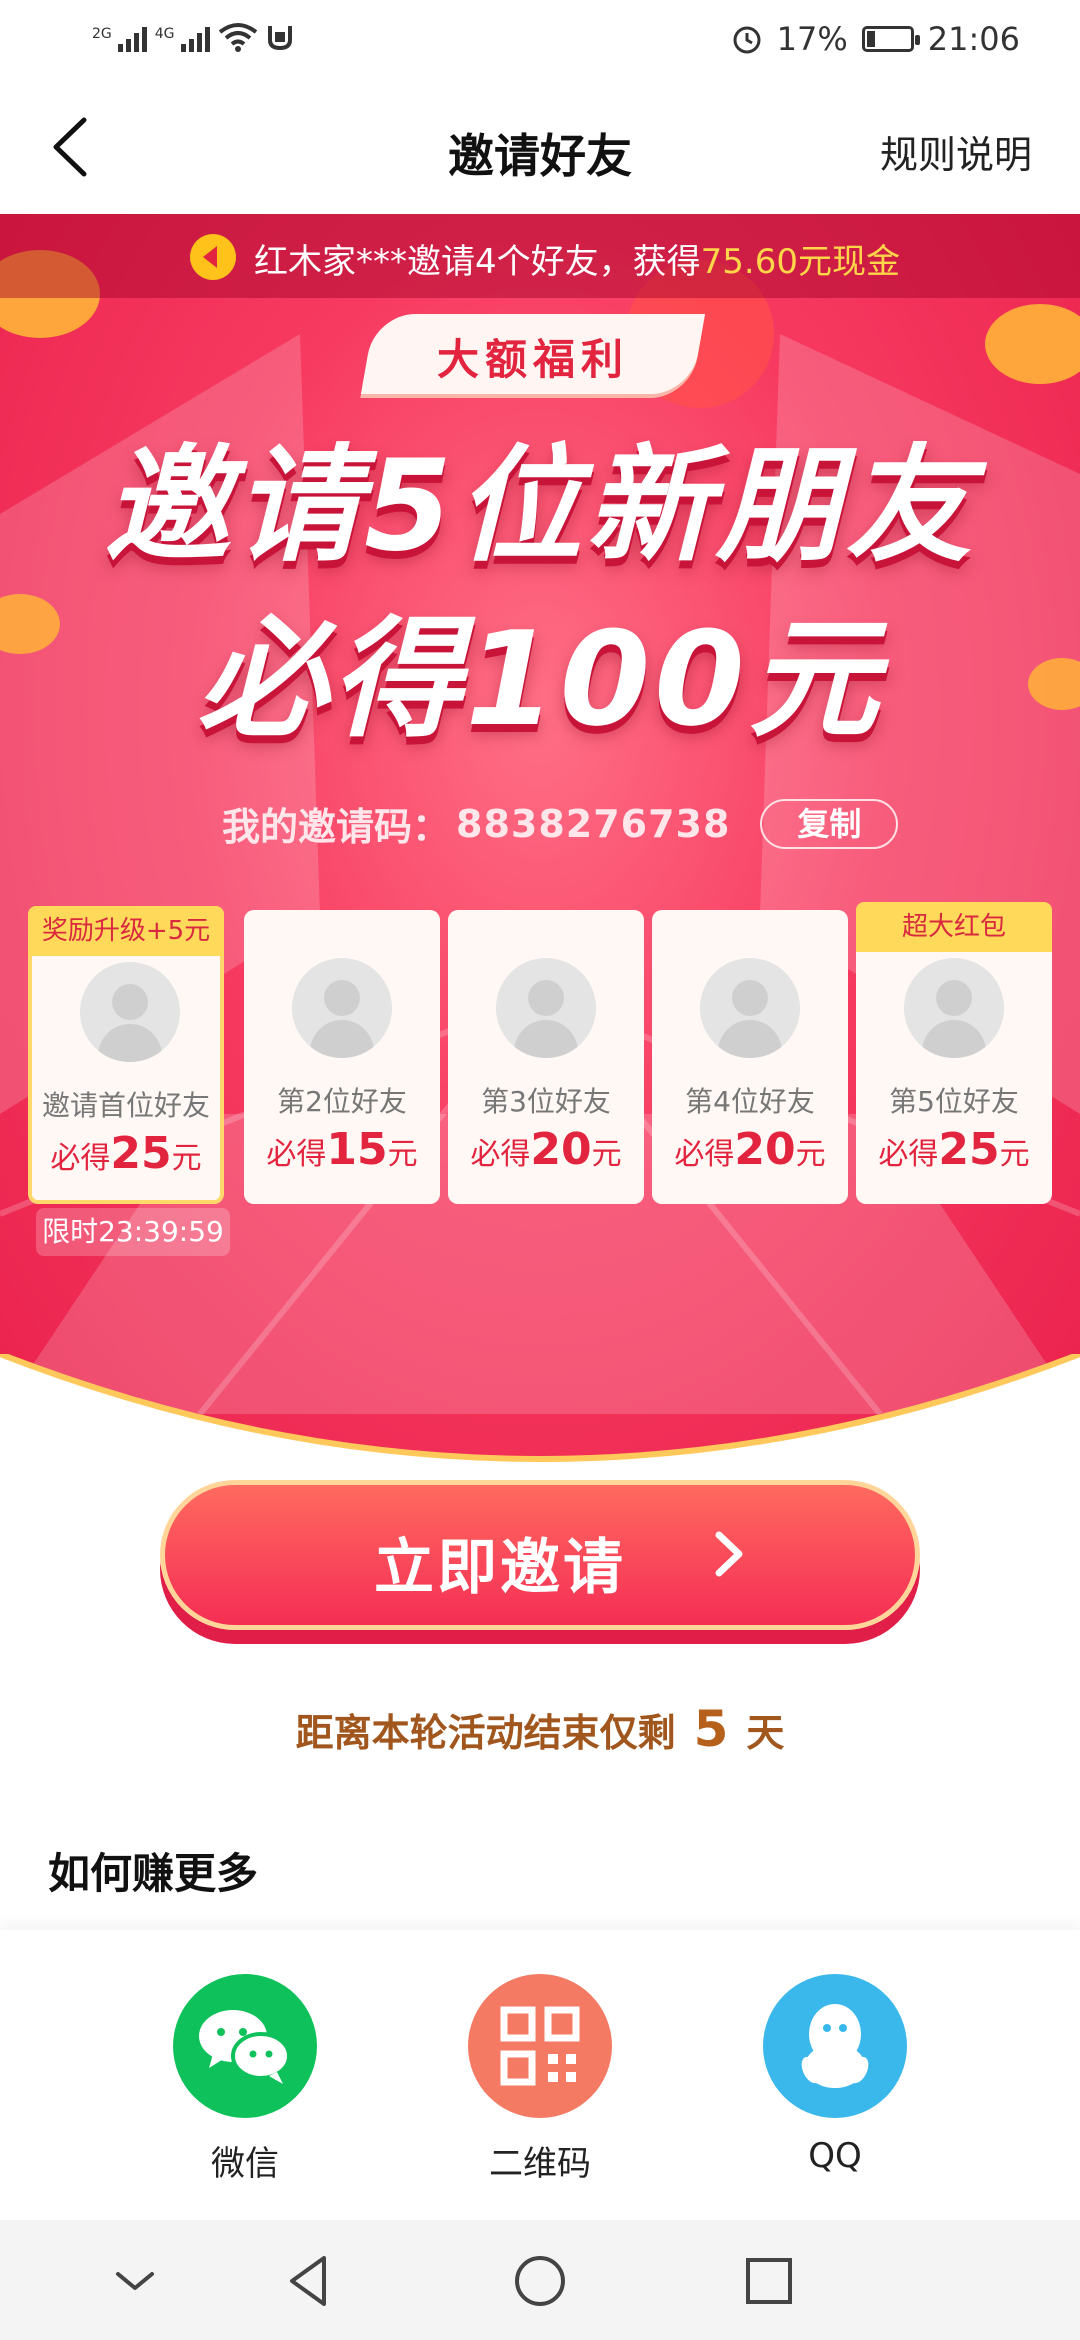 This screenshot has width=1080, height=2340. Describe the element at coordinates (956, 151) in the screenshot. I see `rules-link: 规则说明` at that location.